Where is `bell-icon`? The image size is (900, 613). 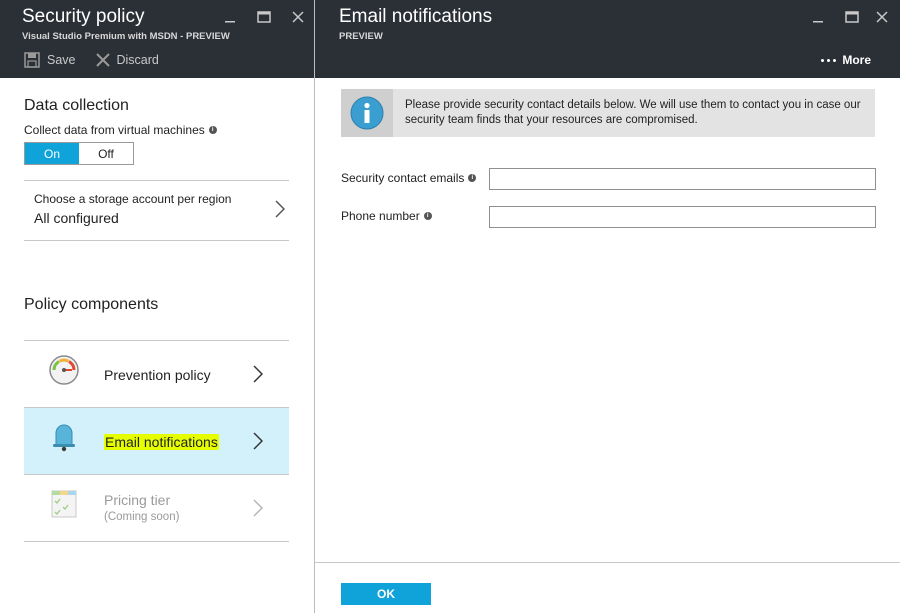
bell-icon is located at coordinates (64, 438).